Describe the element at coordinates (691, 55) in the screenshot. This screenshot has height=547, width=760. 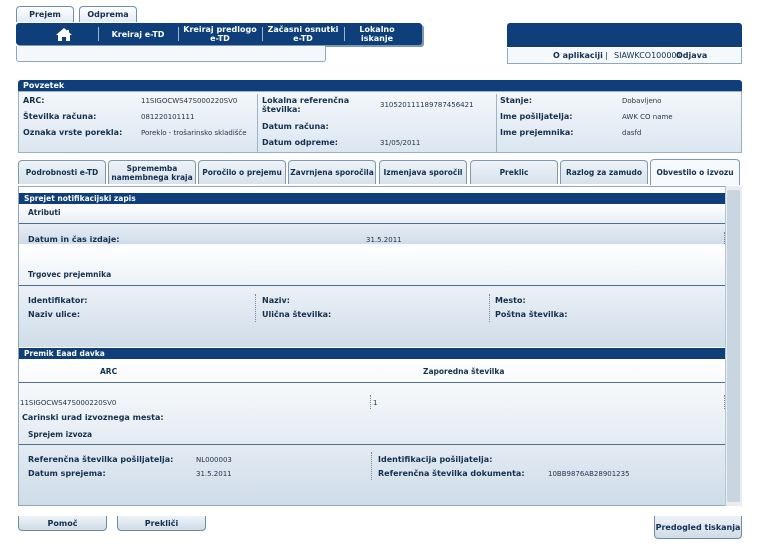
I see `logout-link: Odjava` at that location.